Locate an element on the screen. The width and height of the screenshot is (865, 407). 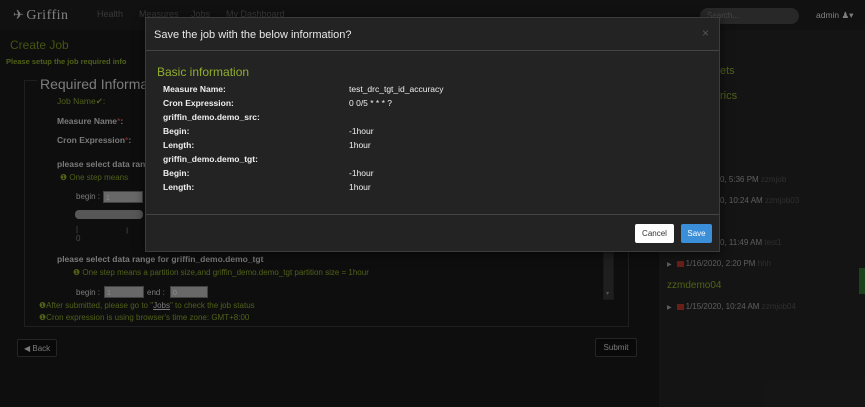
close-icon: × is located at coordinates (705, 33).